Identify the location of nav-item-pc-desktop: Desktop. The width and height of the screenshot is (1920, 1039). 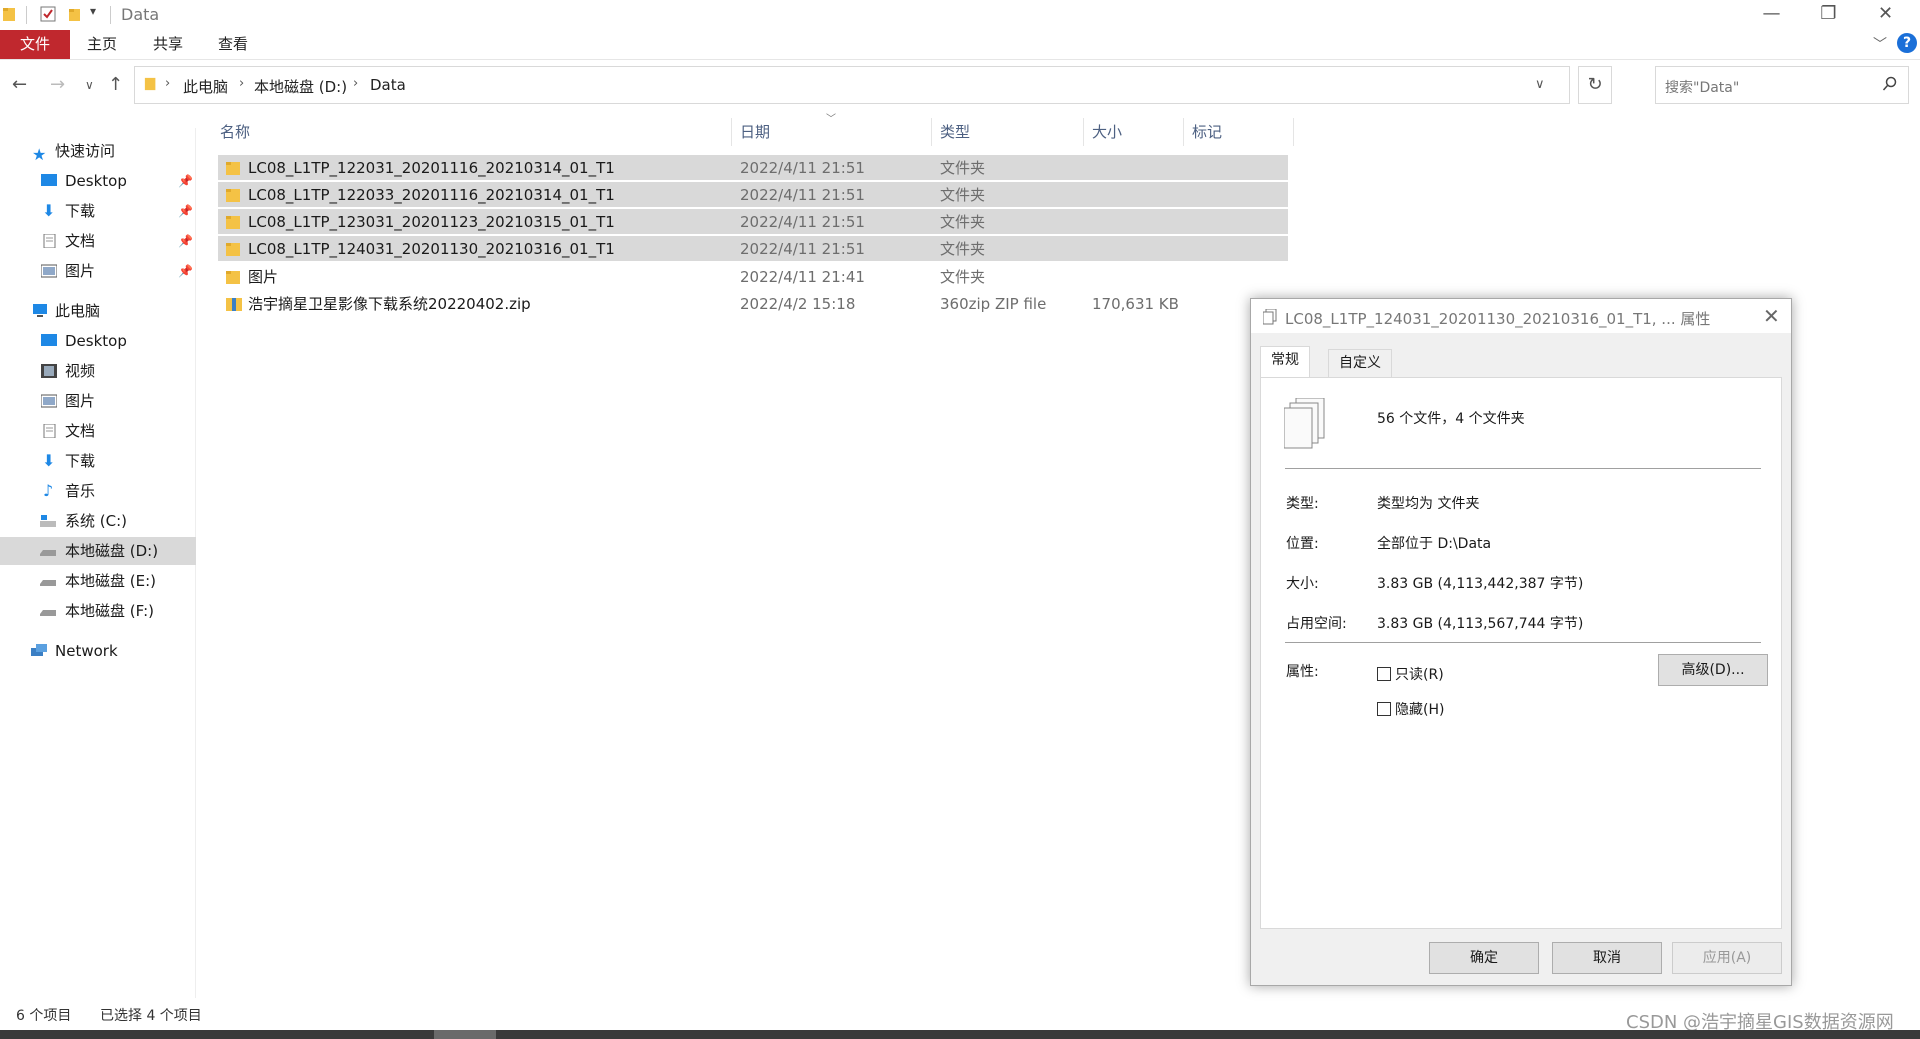
(98, 341).